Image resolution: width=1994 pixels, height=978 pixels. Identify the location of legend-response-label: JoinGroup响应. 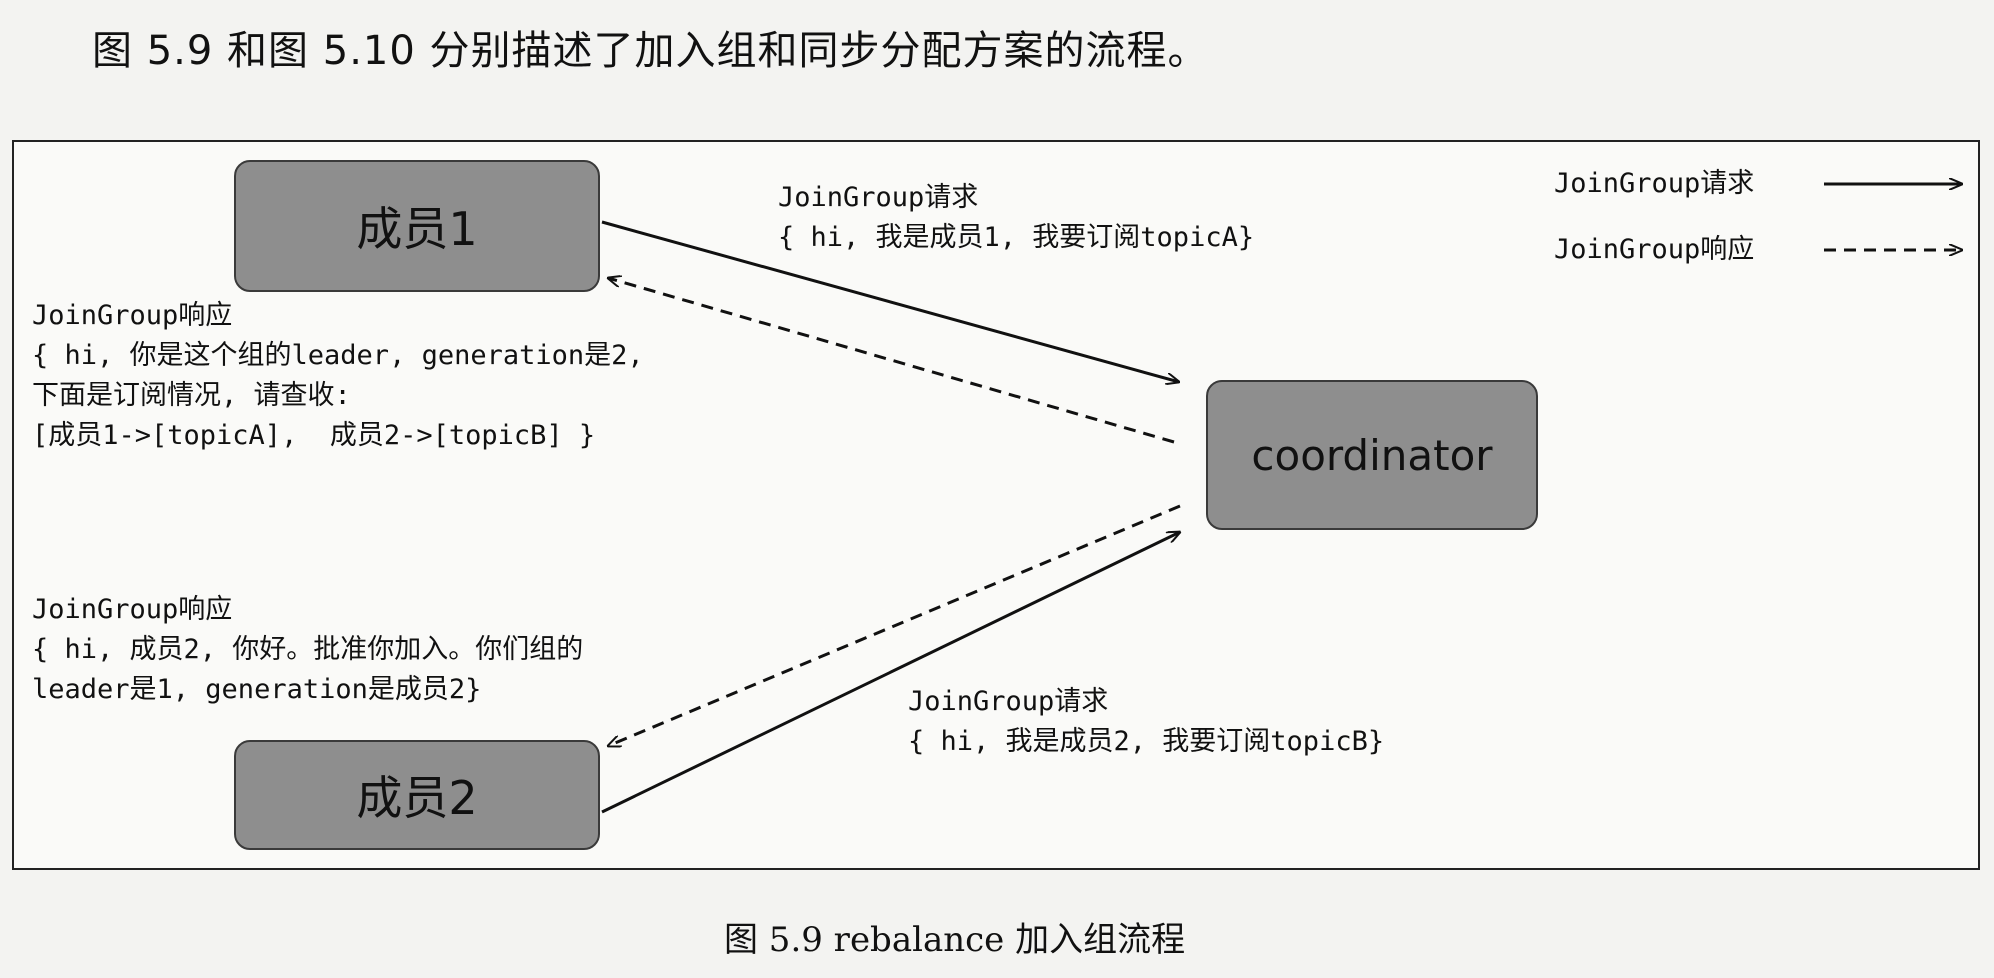
(1654, 249).